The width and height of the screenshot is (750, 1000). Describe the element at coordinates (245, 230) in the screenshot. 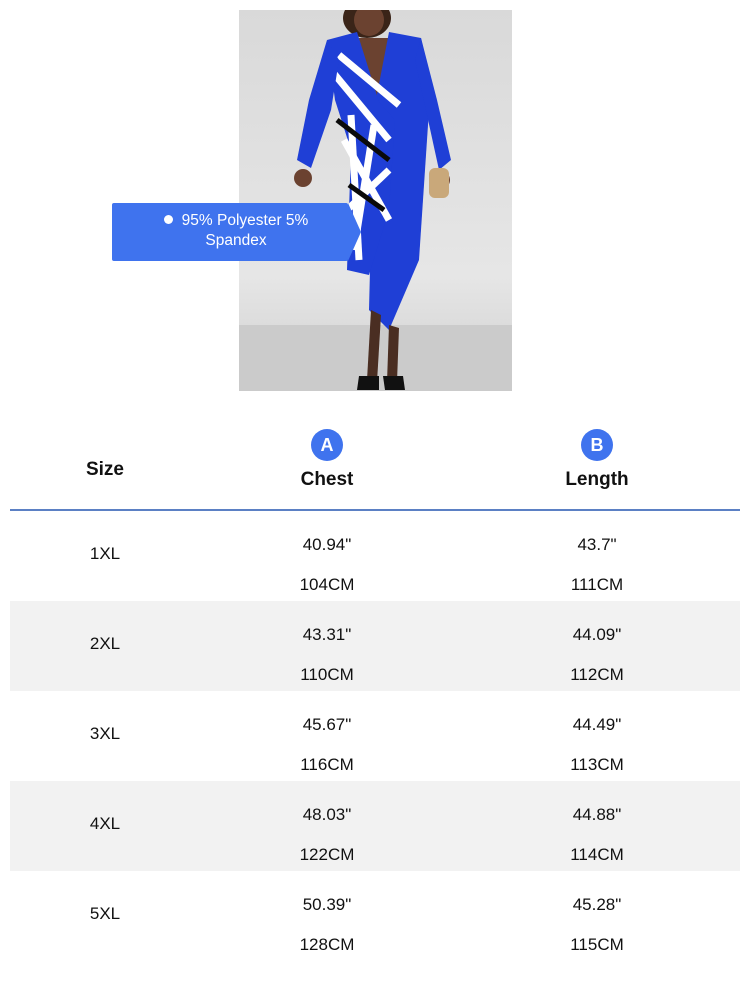

I see `material-text: 95% Polyester 5% Spandex` at that location.